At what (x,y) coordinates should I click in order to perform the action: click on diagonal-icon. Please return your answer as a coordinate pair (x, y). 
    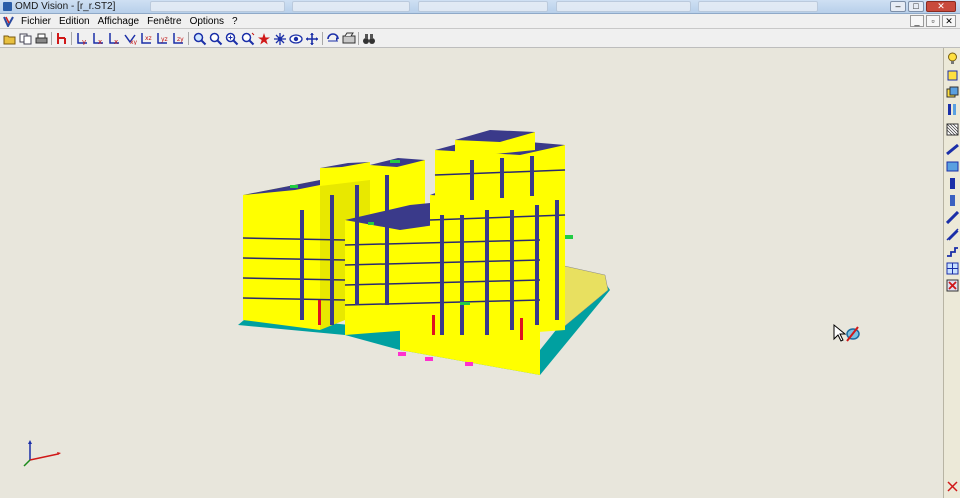
    Looking at the image, I should click on (952, 217).